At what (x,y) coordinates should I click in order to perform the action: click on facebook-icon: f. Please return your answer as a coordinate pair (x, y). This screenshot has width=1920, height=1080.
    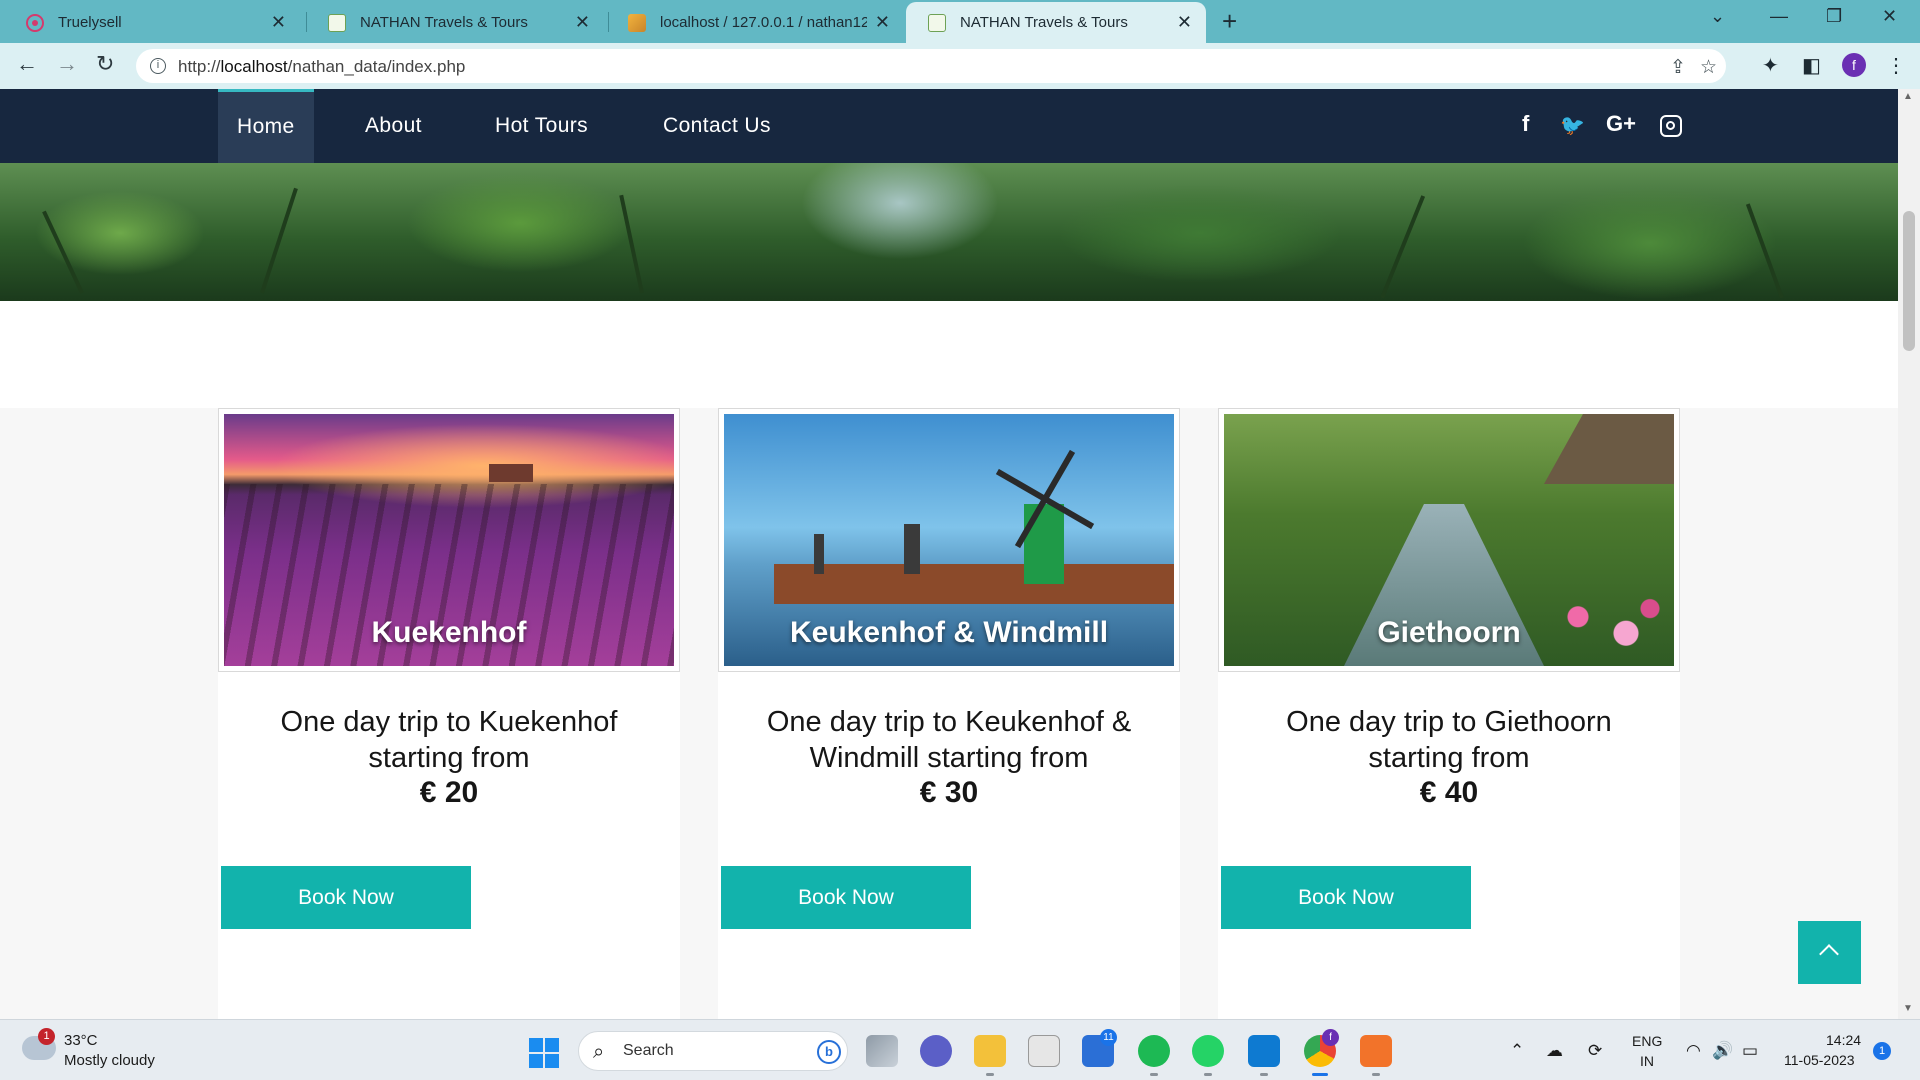
    Looking at the image, I should click on (1525, 124).